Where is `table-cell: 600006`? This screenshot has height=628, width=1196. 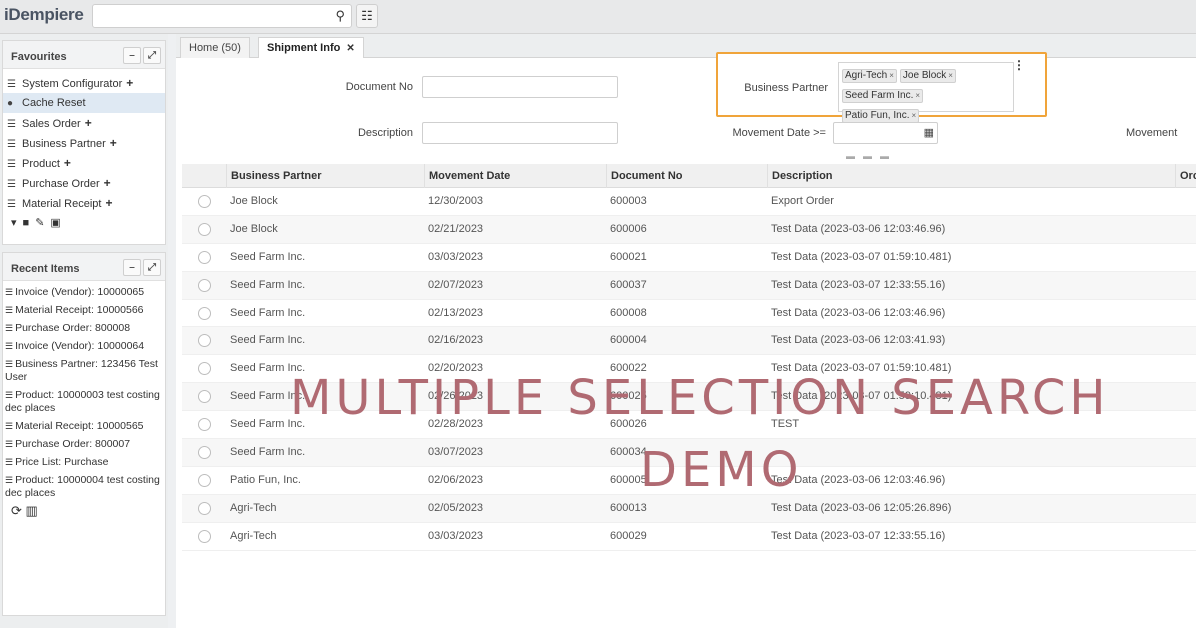
table-cell: 600006 is located at coordinates (628, 228).